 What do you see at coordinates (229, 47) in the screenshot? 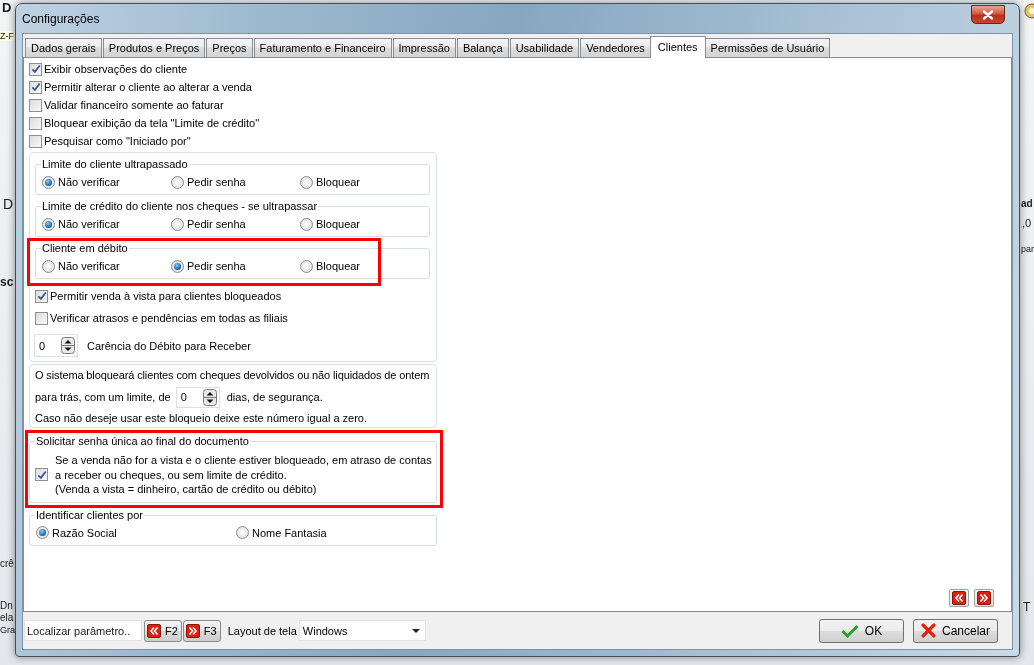
I see `tab: Preços` at bounding box center [229, 47].